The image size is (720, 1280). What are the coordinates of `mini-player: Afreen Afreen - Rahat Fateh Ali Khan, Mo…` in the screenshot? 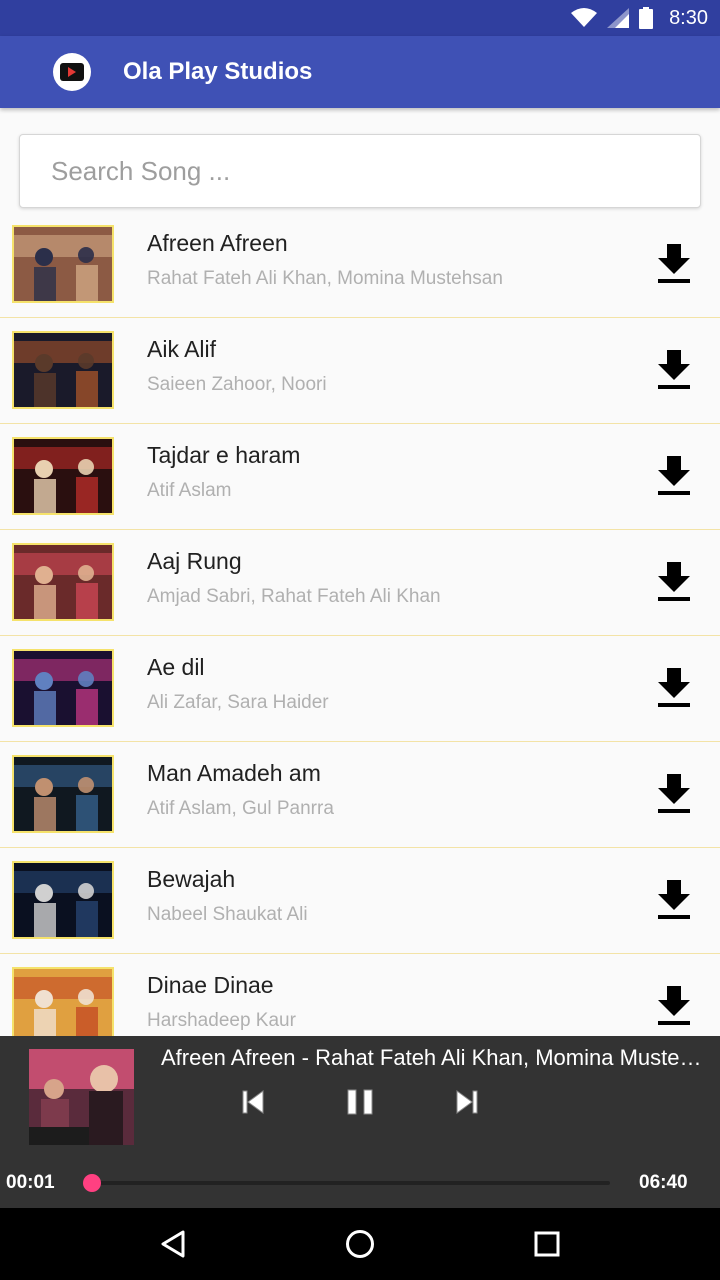 It's located at (360, 1122).